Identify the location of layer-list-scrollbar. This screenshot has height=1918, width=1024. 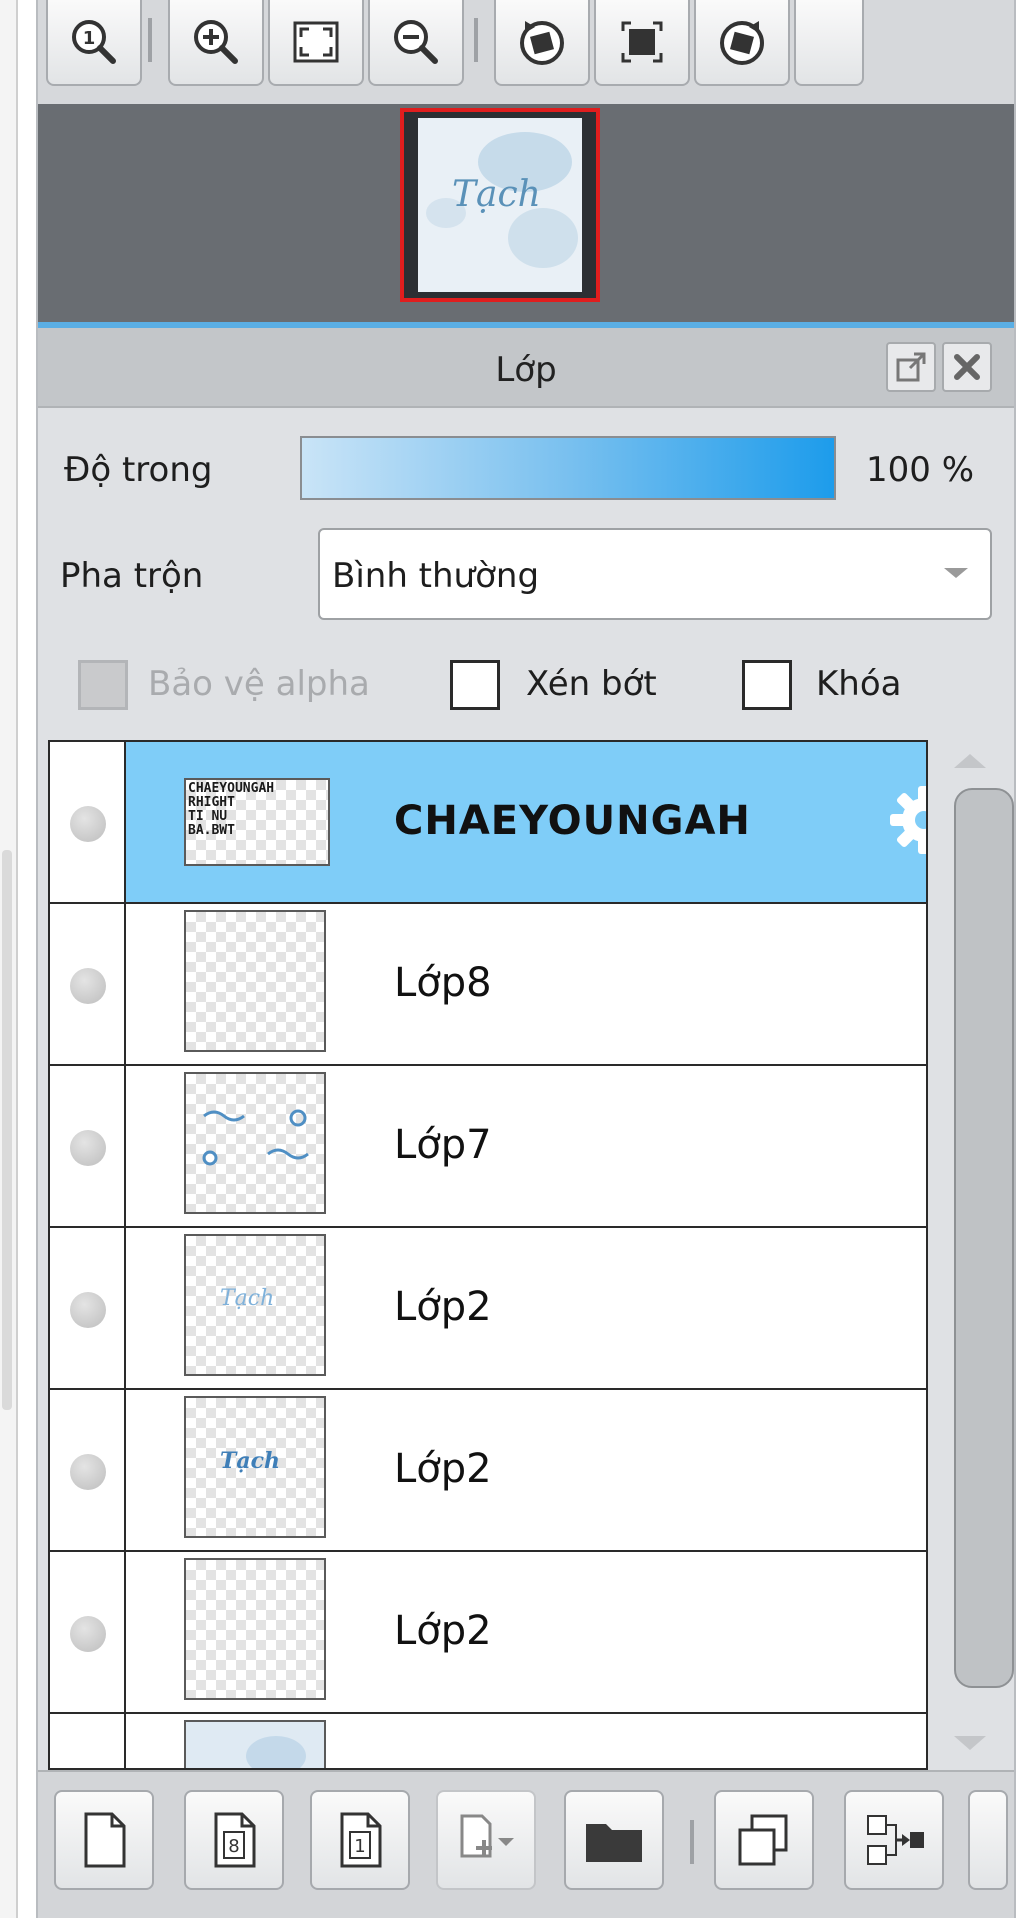
(972, 1255).